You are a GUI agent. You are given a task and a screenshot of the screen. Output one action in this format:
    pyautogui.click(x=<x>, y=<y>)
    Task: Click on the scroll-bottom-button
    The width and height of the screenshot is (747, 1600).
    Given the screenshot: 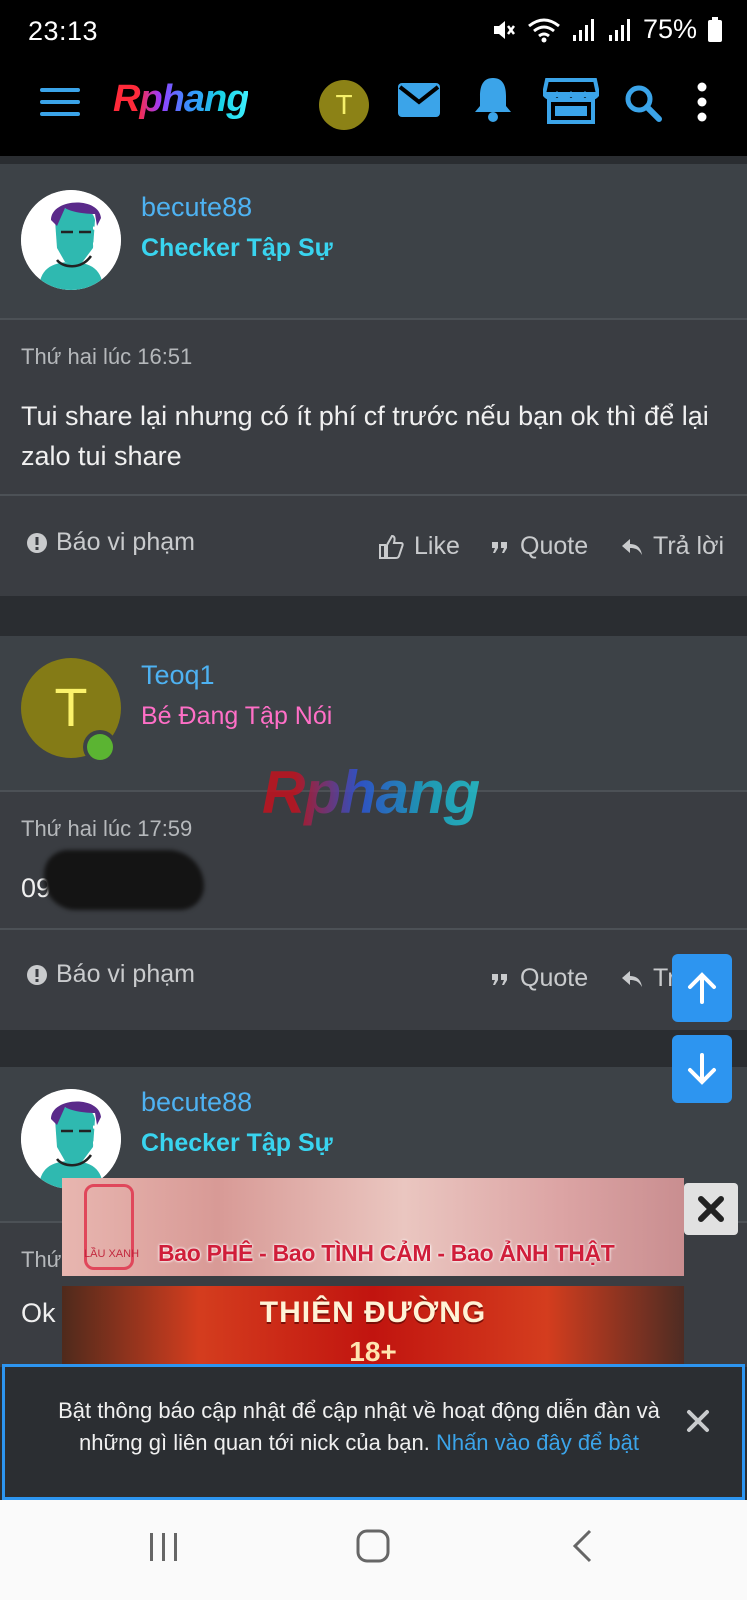 What is the action you would take?
    pyautogui.click(x=702, y=1069)
    